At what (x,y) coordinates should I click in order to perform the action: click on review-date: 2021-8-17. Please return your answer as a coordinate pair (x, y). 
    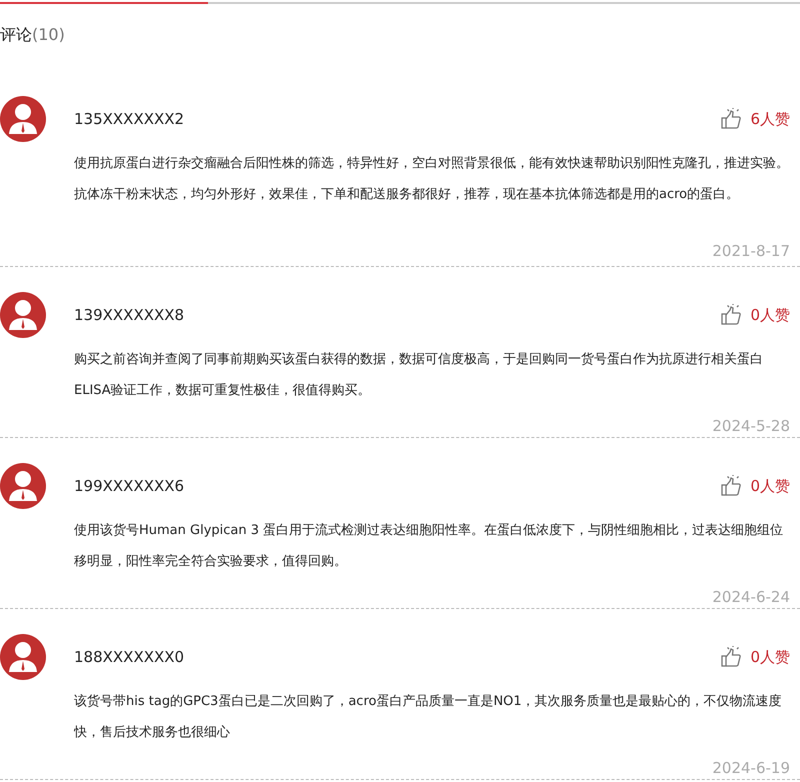
    Looking at the image, I should click on (750, 251).